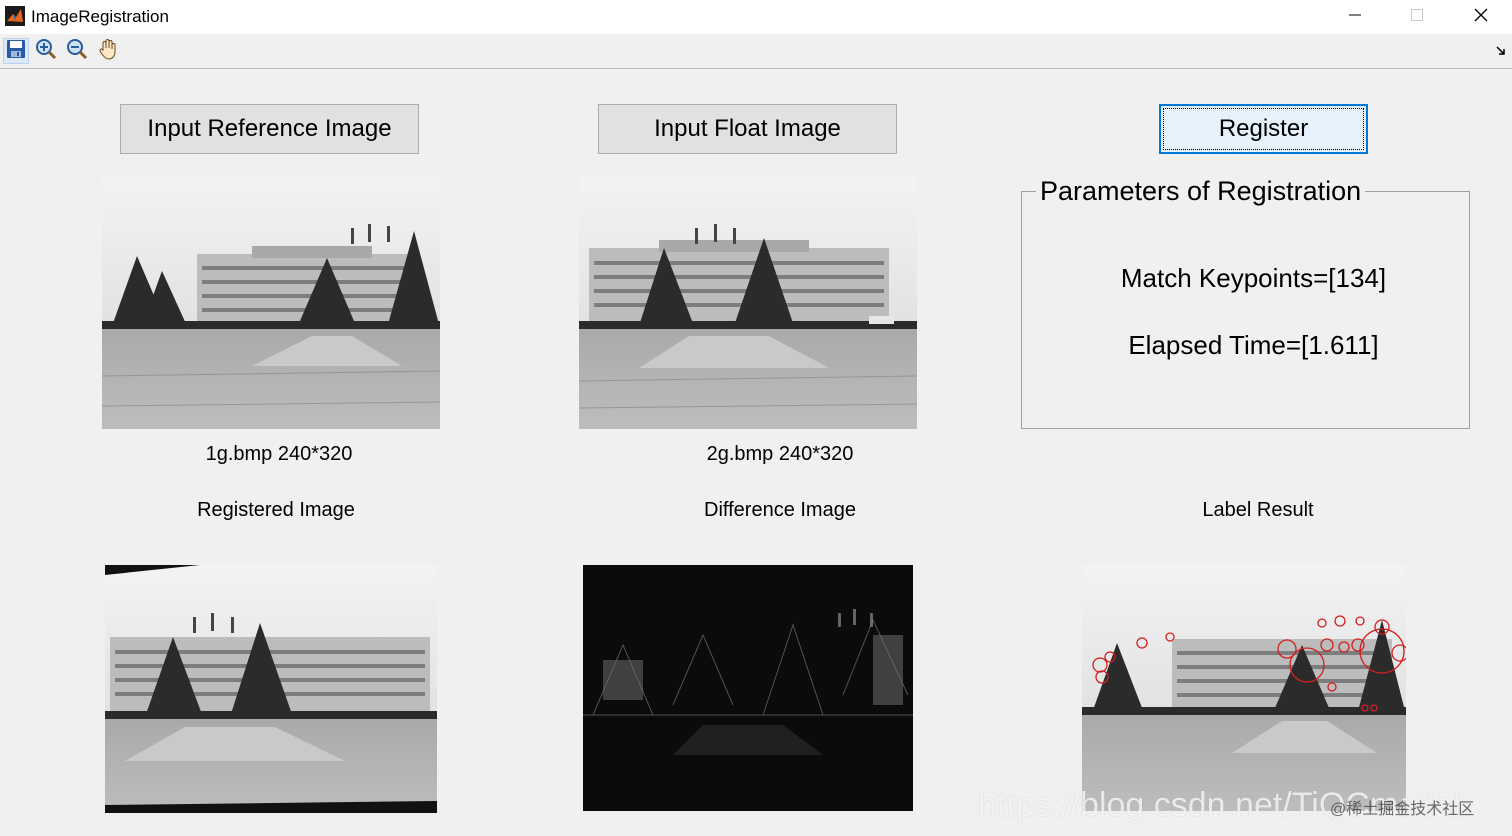  Describe the element at coordinates (756, 51) in the screenshot. I see `figure-toolbar` at that location.